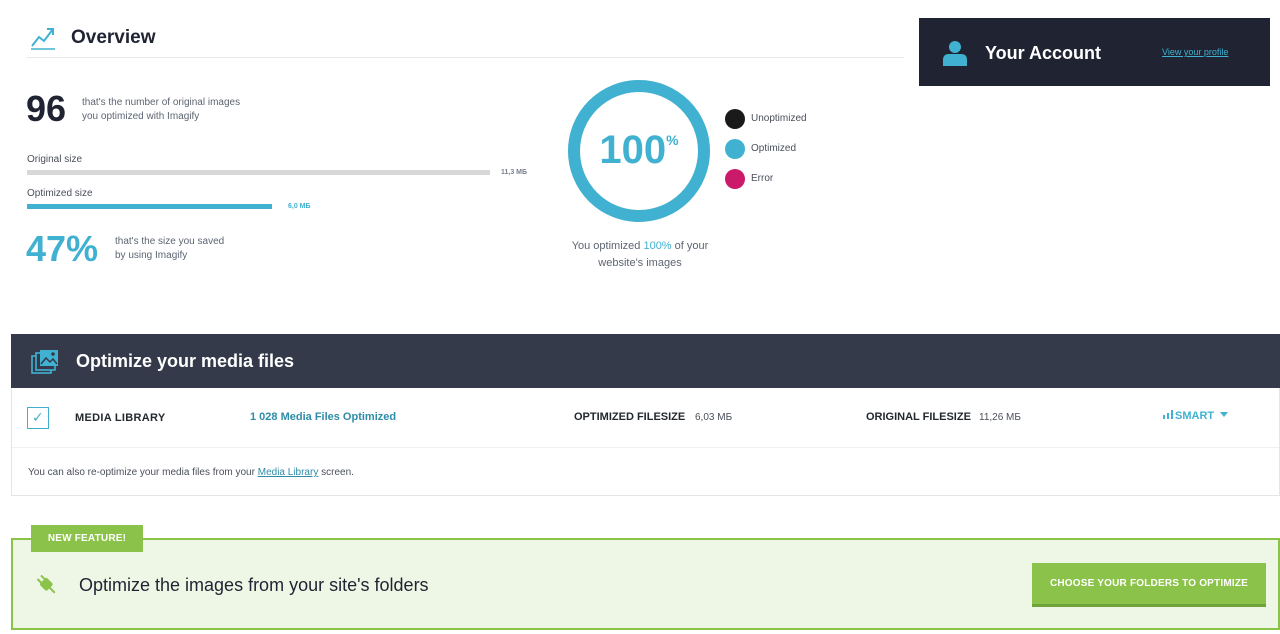 Image resolution: width=1280 pixels, height=634 pixels. Describe the element at coordinates (1224, 414) in the screenshot. I see `caret-down-icon` at that location.